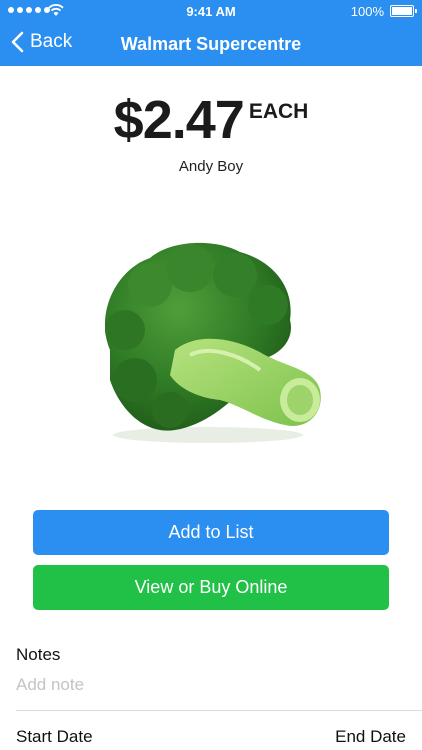  Describe the element at coordinates (211, 166) in the screenshot. I see `brand-name: Andy Boy` at that location.